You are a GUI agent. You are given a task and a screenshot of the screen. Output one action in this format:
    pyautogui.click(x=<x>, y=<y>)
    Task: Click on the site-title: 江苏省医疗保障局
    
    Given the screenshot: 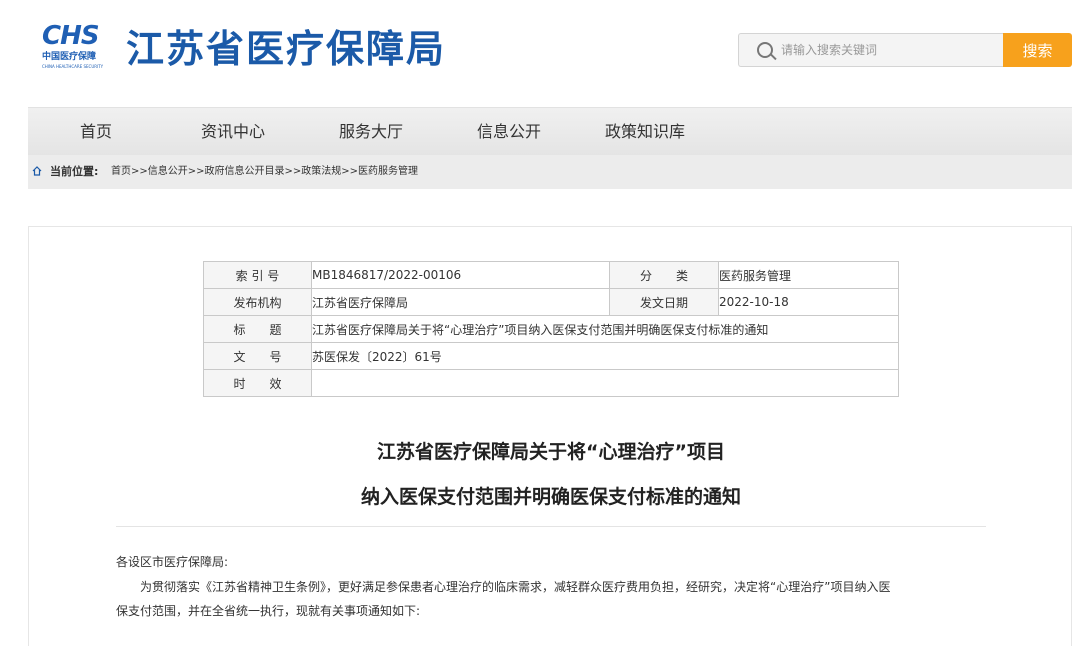 What is the action you would take?
    pyautogui.click(x=286, y=49)
    